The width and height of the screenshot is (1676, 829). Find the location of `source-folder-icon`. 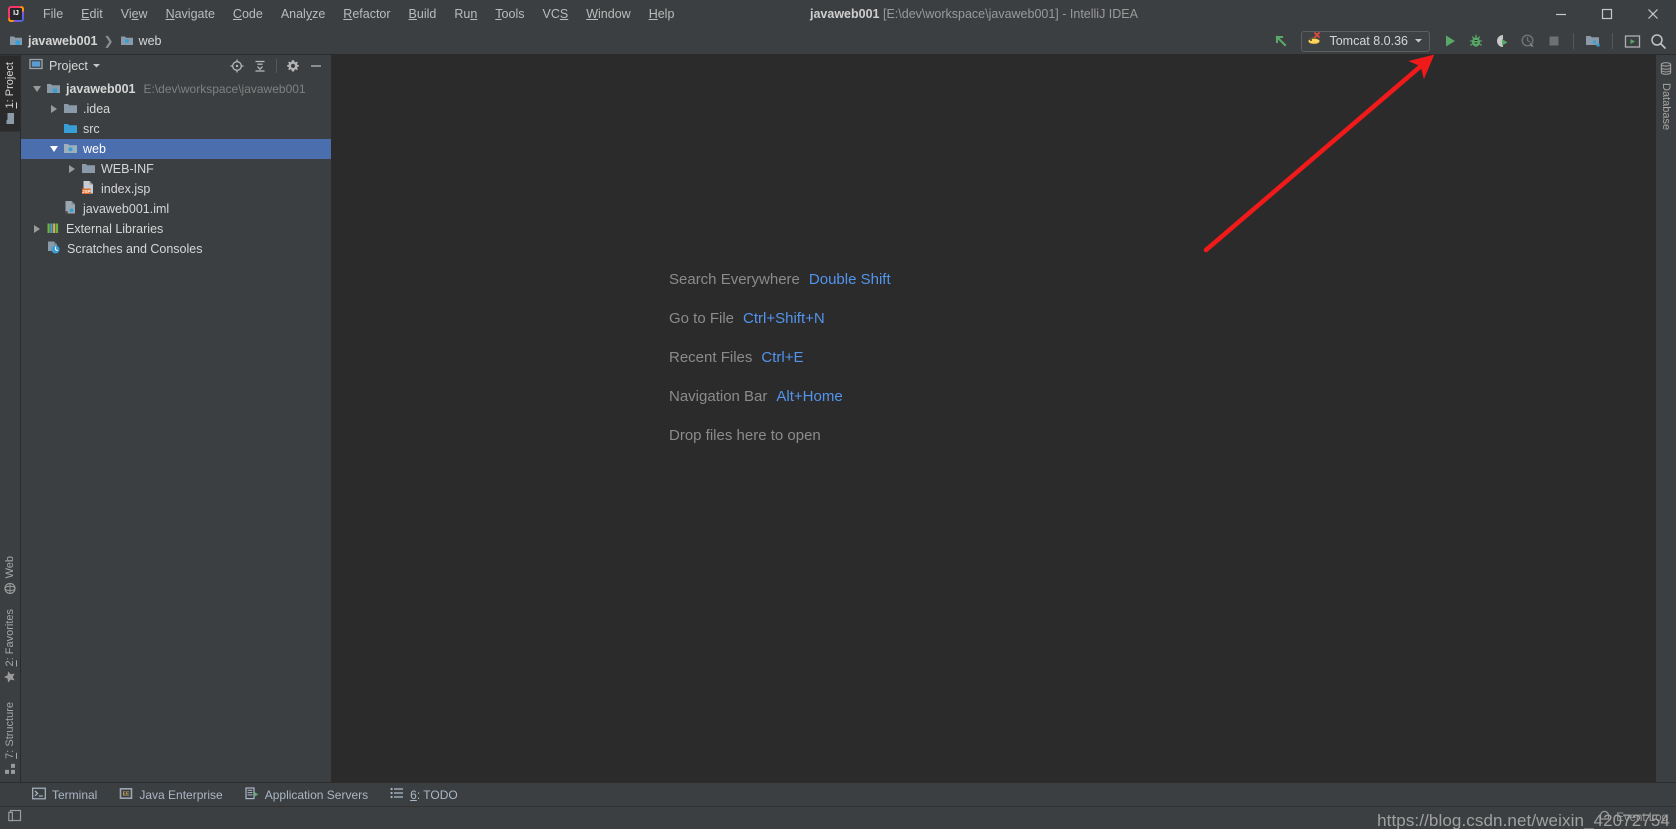

source-folder-icon is located at coordinates (70, 129).